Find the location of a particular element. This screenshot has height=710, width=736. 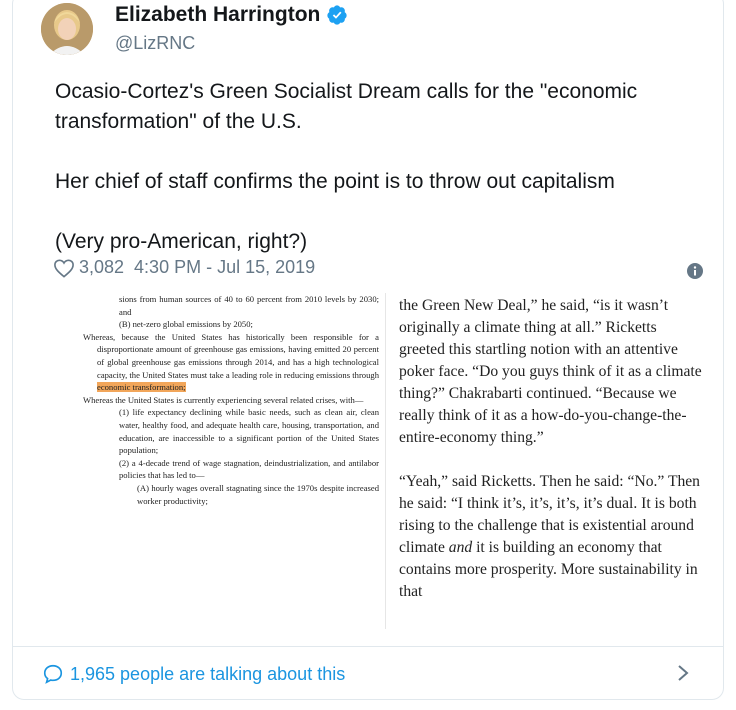

verified-badge-icon is located at coordinates (337, 15).